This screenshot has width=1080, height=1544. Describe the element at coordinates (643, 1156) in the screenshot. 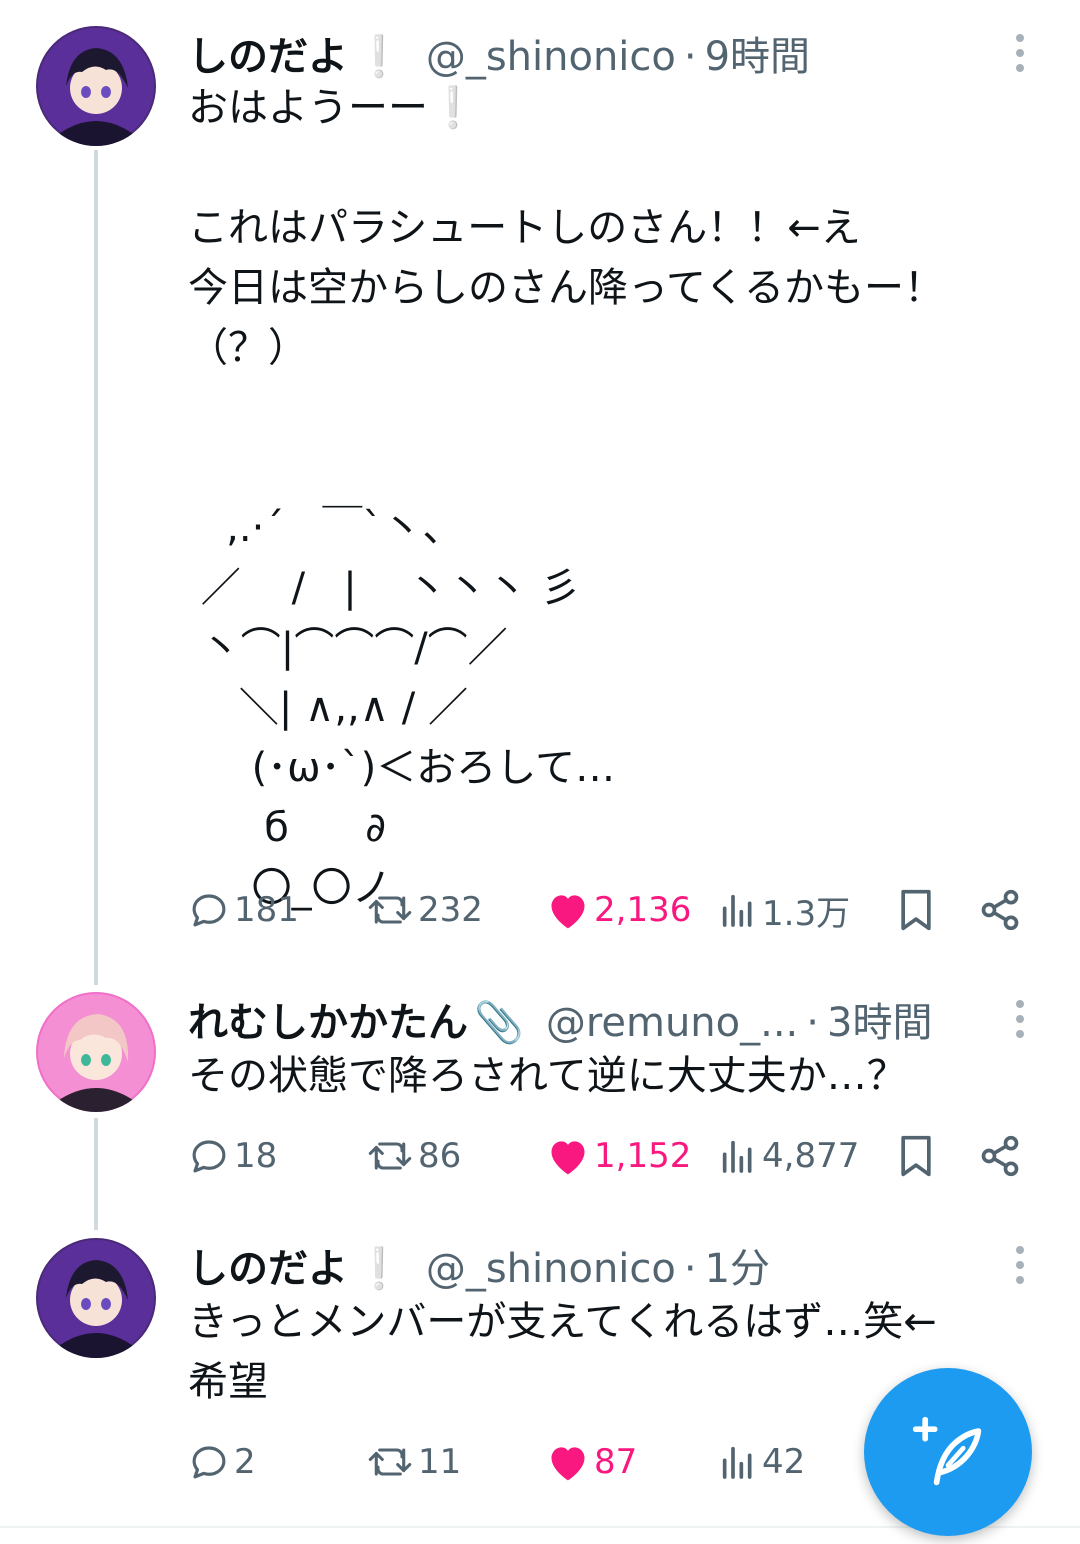

I see `like-count: 1,152` at that location.